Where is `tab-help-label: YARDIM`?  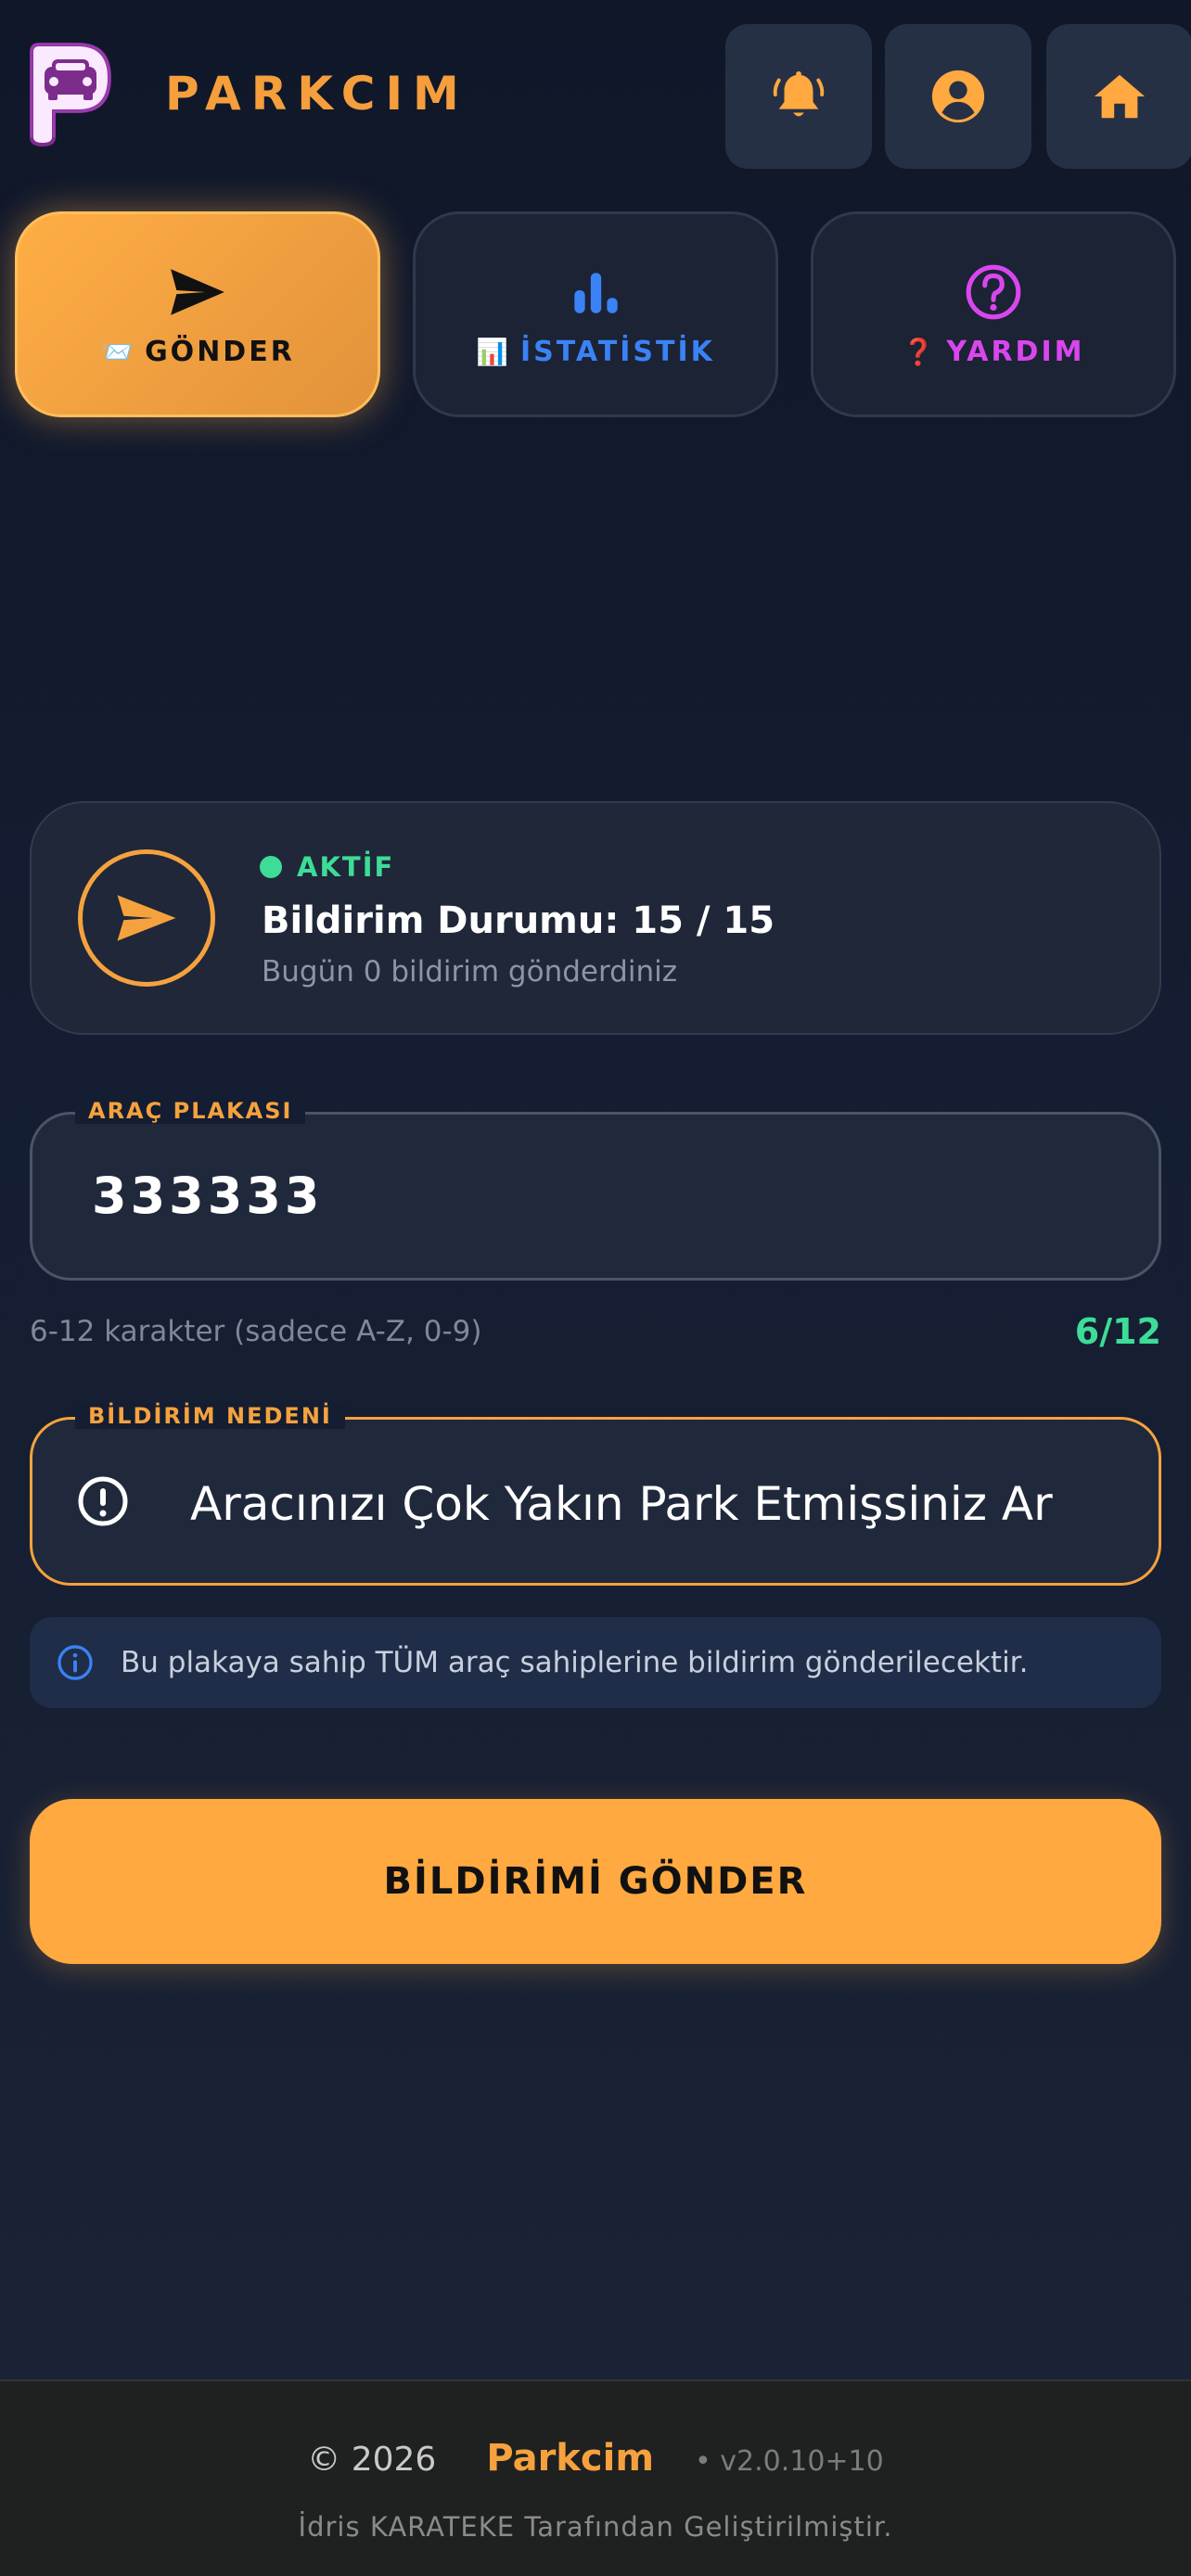
tab-help-label: YARDIM is located at coordinates (1015, 351).